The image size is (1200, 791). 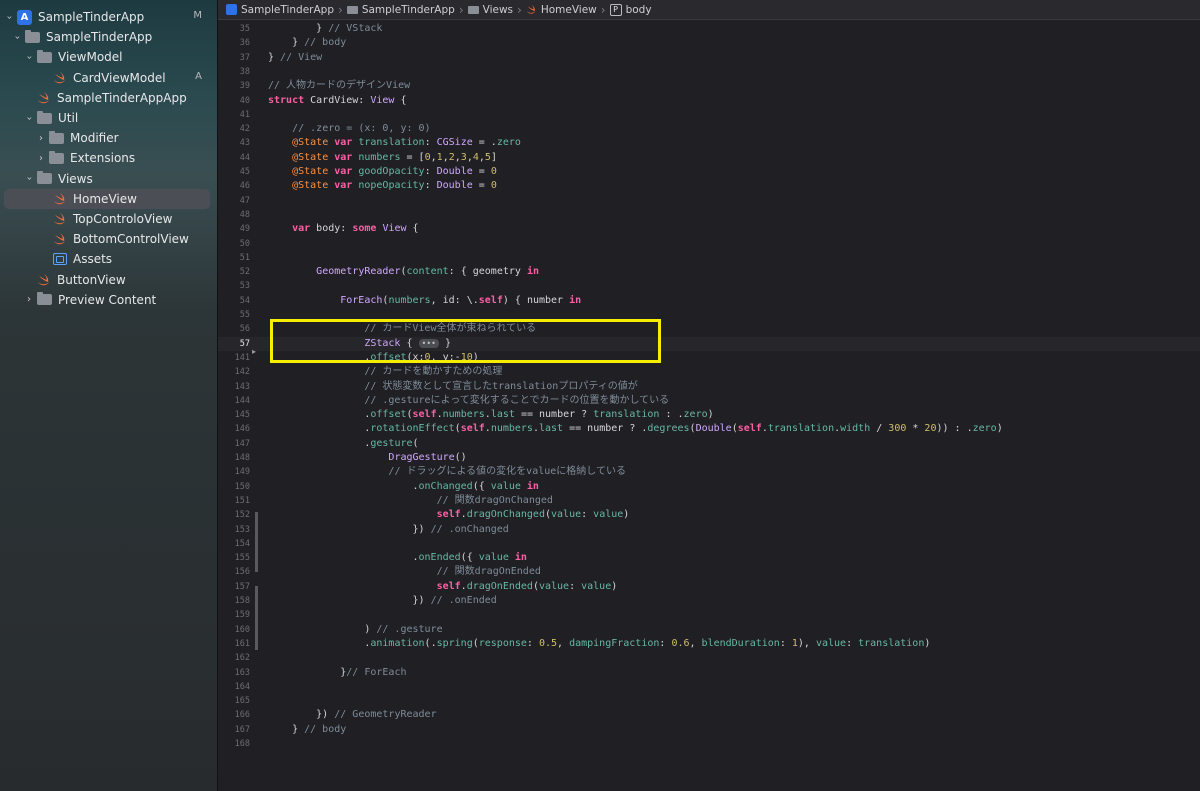 I want to click on code-line: 168, so click(x=709, y=744).